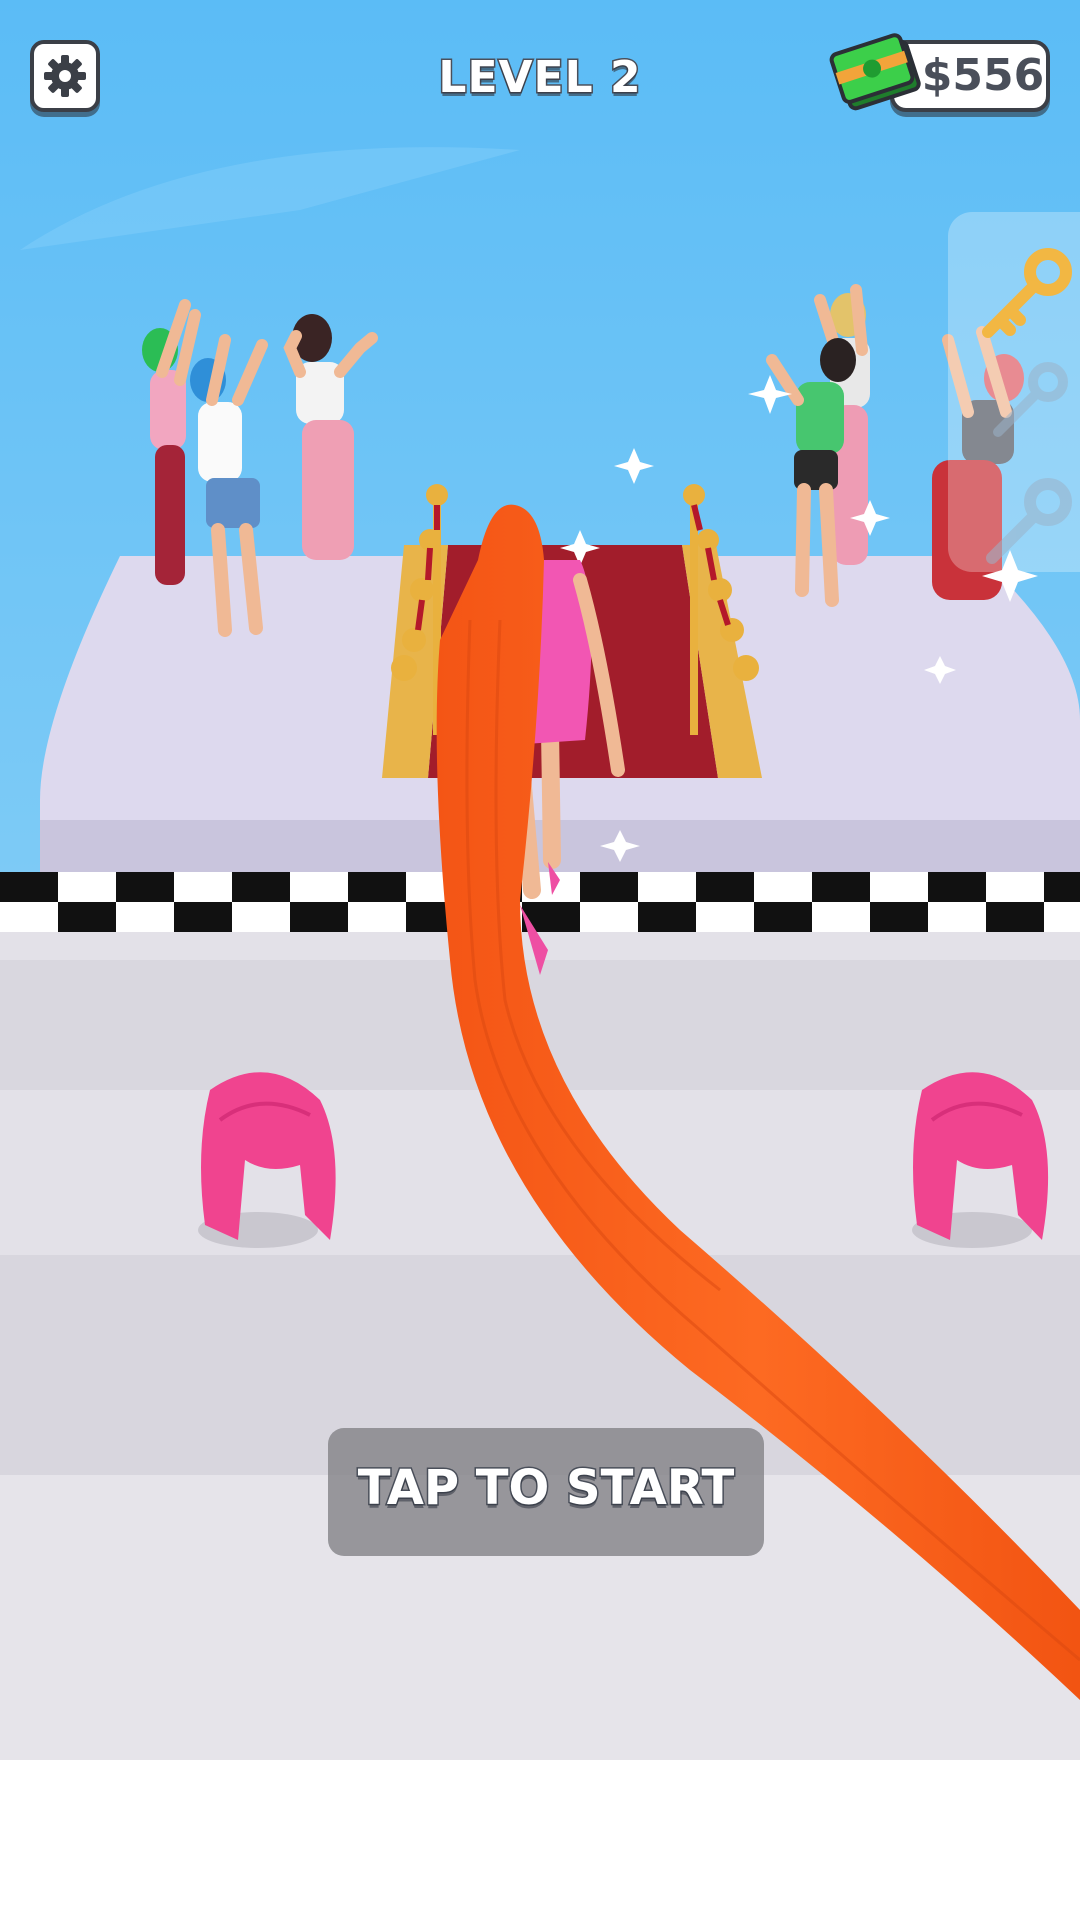 The image size is (1080, 1920). I want to click on key-progress-panel, so click(1014, 392).